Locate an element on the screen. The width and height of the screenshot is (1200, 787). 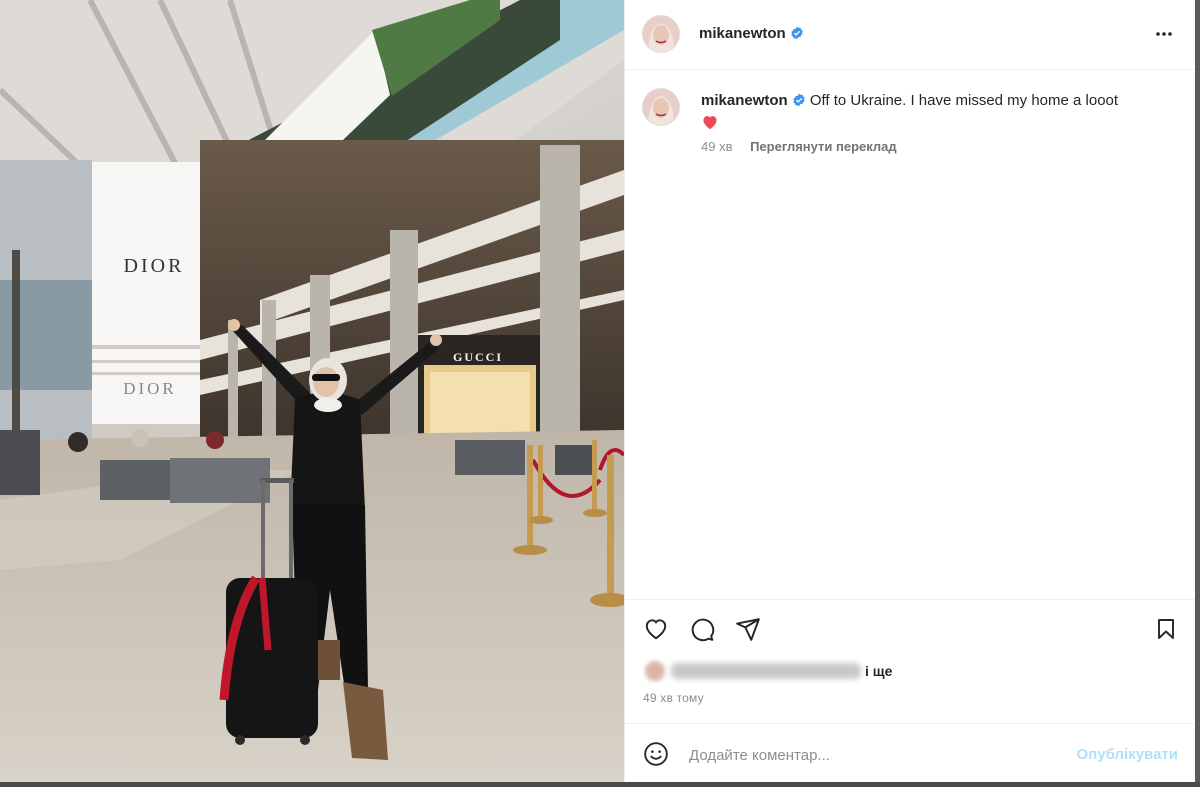
dior-sign-top: DIOR is located at coordinates (154, 266).